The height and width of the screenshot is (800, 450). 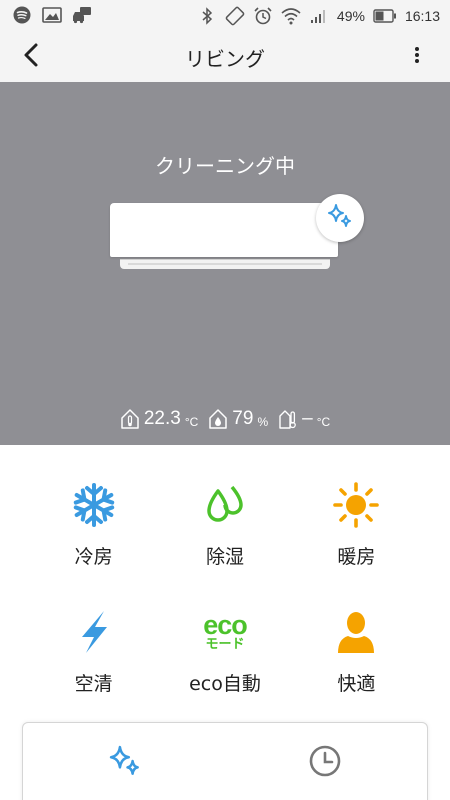 I want to click on indoor-temperature-value: 22.3, so click(x=162, y=418).